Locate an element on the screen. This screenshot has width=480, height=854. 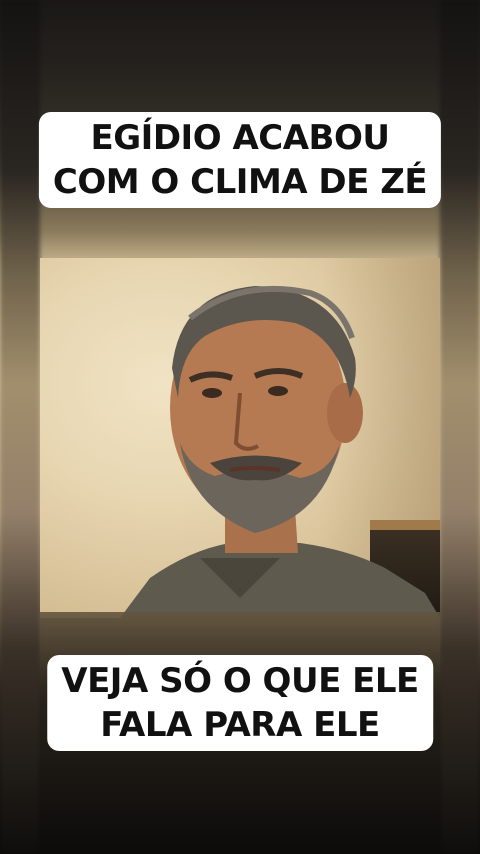
top-caption: EGÍDIO ACABOU COM O CLIMA DE ZÉ is located at coordinates (240, 160).